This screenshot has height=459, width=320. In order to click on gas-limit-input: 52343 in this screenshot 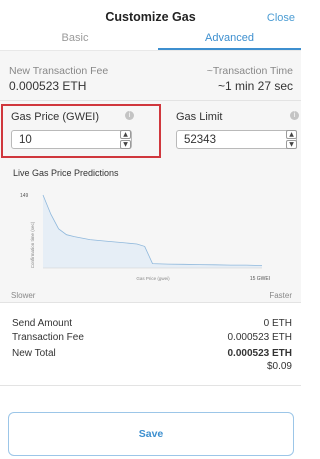, I will do `click(236, 139)`.